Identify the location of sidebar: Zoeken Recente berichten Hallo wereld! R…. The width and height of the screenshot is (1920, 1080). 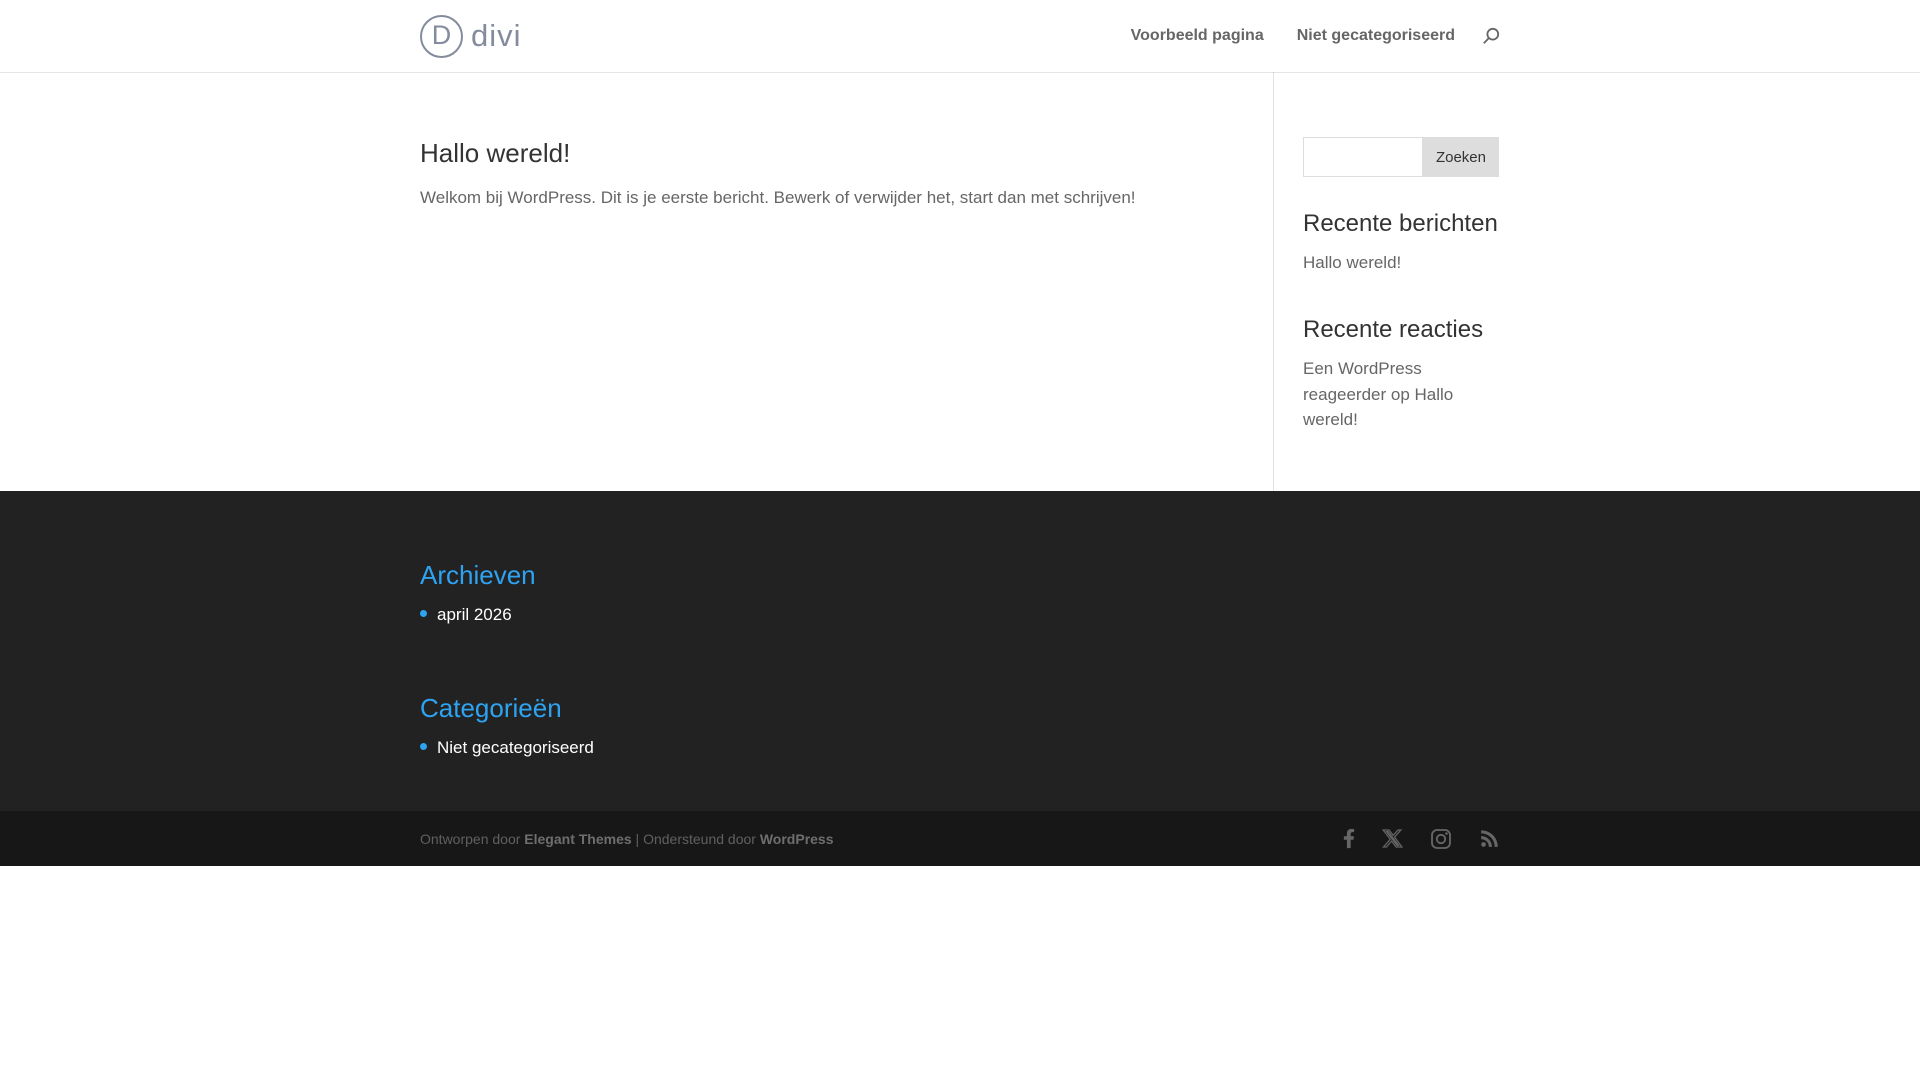
(1401, 281).